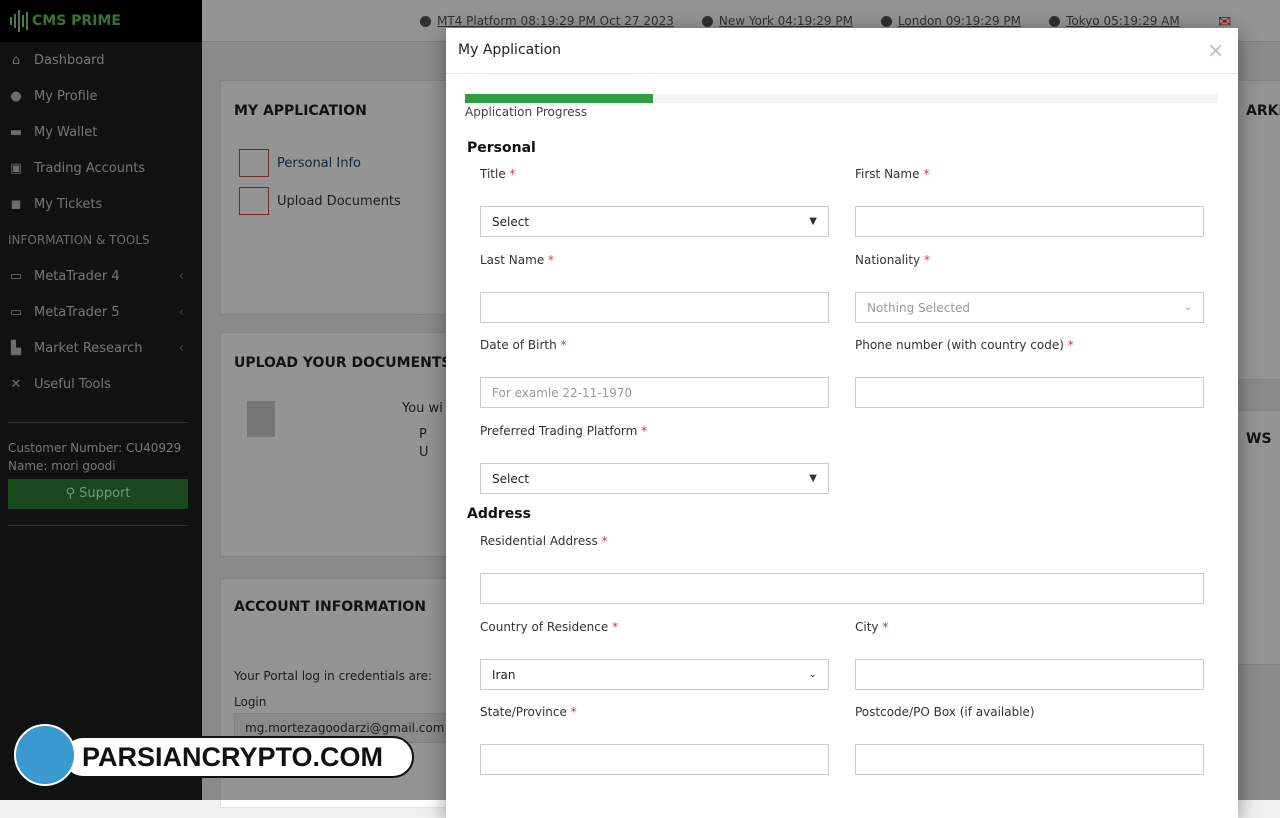 The image size is (1280, 818). I want to click on watermark-text: PARSIANCRYPTO.COM, so click(238, 757).